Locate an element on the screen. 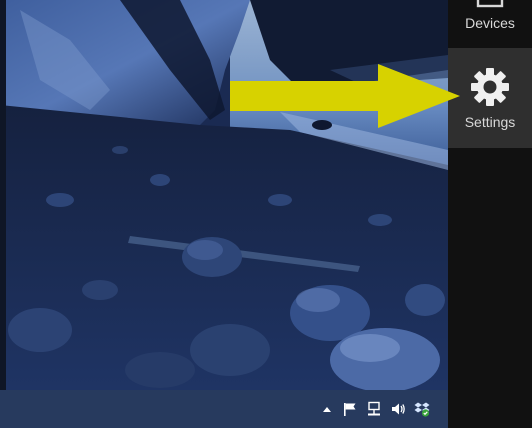  dropbox-icon is located at coordinates (422, 409).